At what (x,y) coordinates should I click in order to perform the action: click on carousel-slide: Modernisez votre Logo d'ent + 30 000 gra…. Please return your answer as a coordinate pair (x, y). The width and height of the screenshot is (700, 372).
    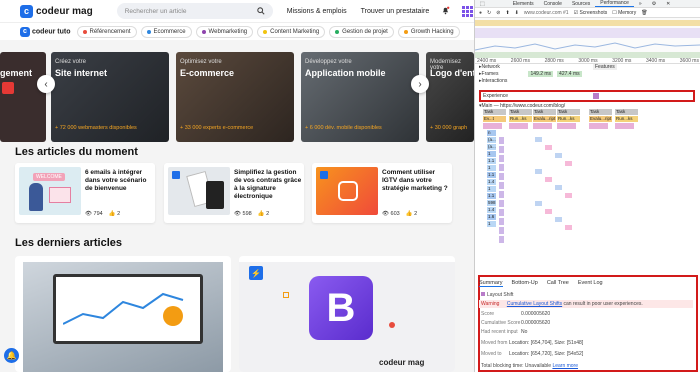
    Looking at the image, I should click on (450, 97).